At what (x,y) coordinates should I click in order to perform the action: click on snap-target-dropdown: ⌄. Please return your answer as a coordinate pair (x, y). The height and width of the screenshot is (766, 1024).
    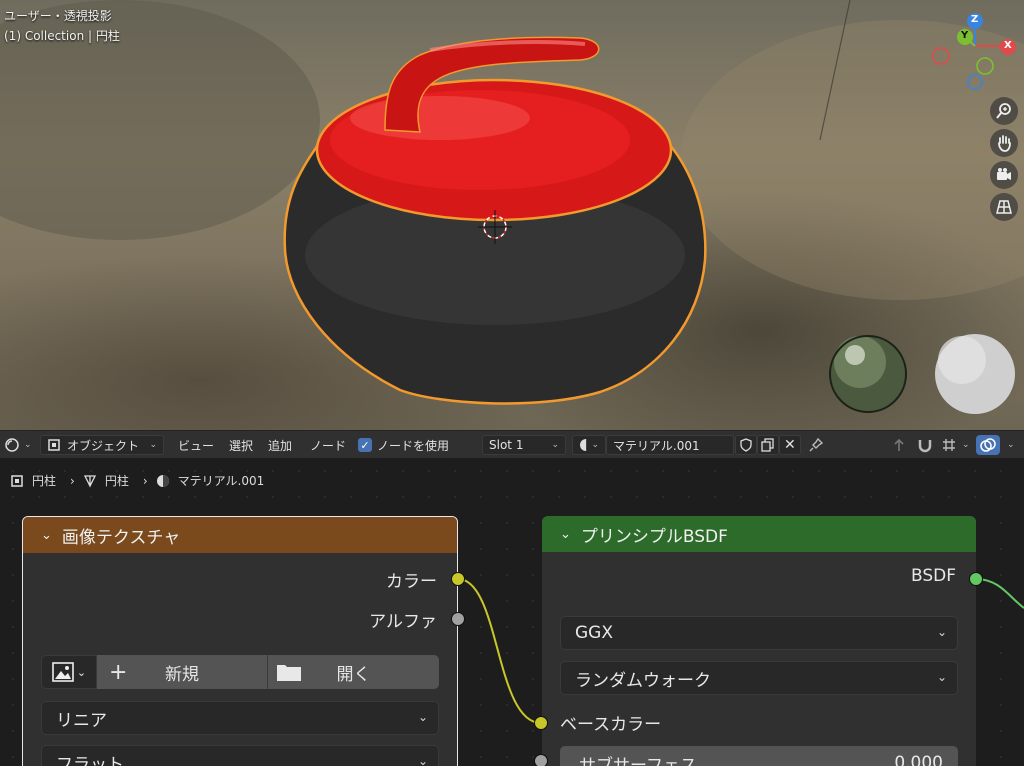
    Looking at the image, I should click on (955, 445).